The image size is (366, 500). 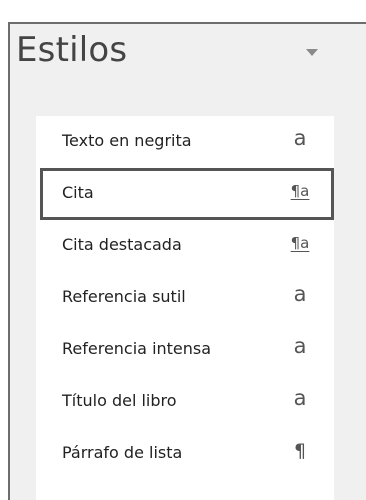 I want to click on style-item-parrafo-de-lista: Párrafo de lista ¶, so click(x=185, y=454).